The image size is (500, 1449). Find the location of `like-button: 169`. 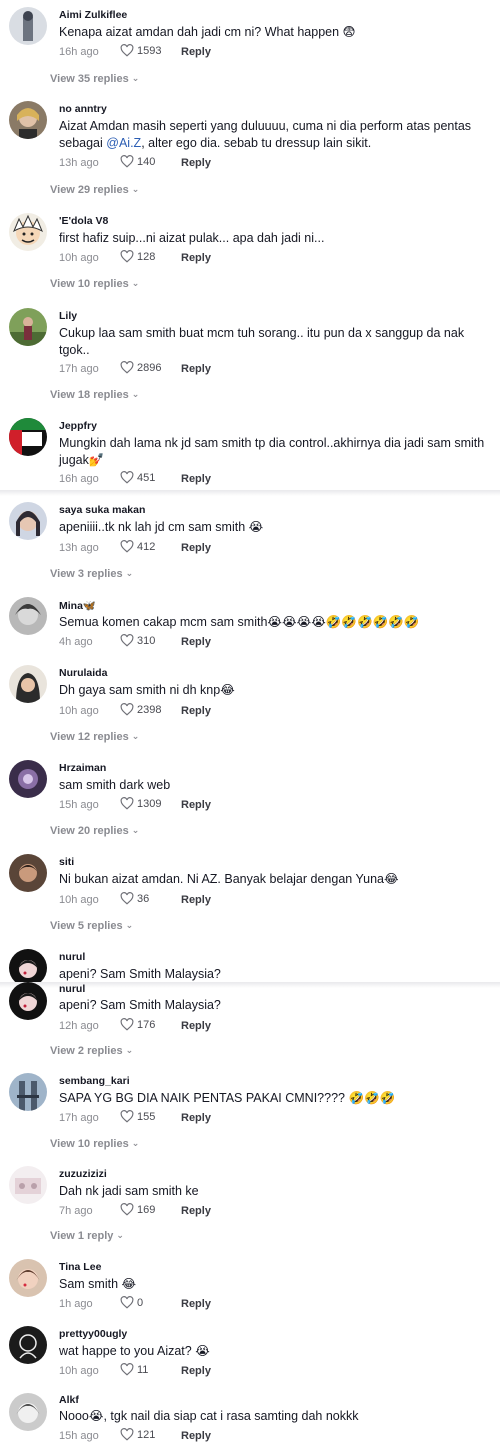

like-button: 169 is located at coordinates (137, 1209).